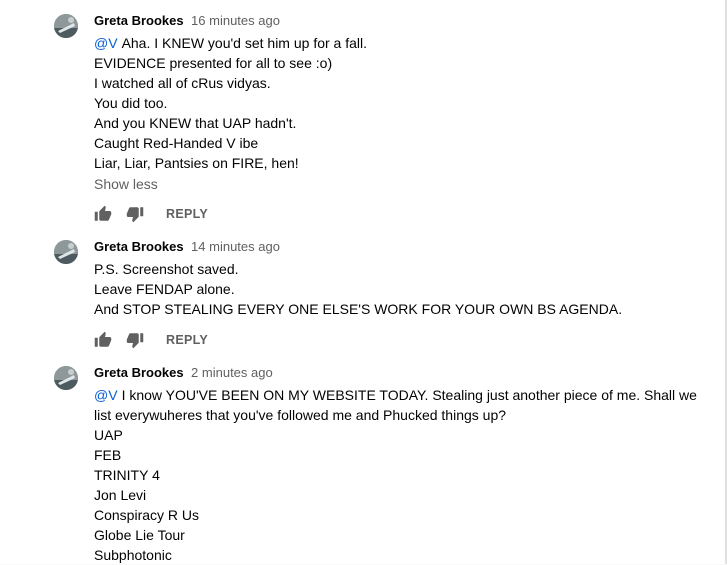 This screenshot has width=727, height=565. What do you see at coordinates (182, 83) in the screenshot?
I see `comment-line: I watched all of cRus vidyas.` at bounding box center [182, 83].